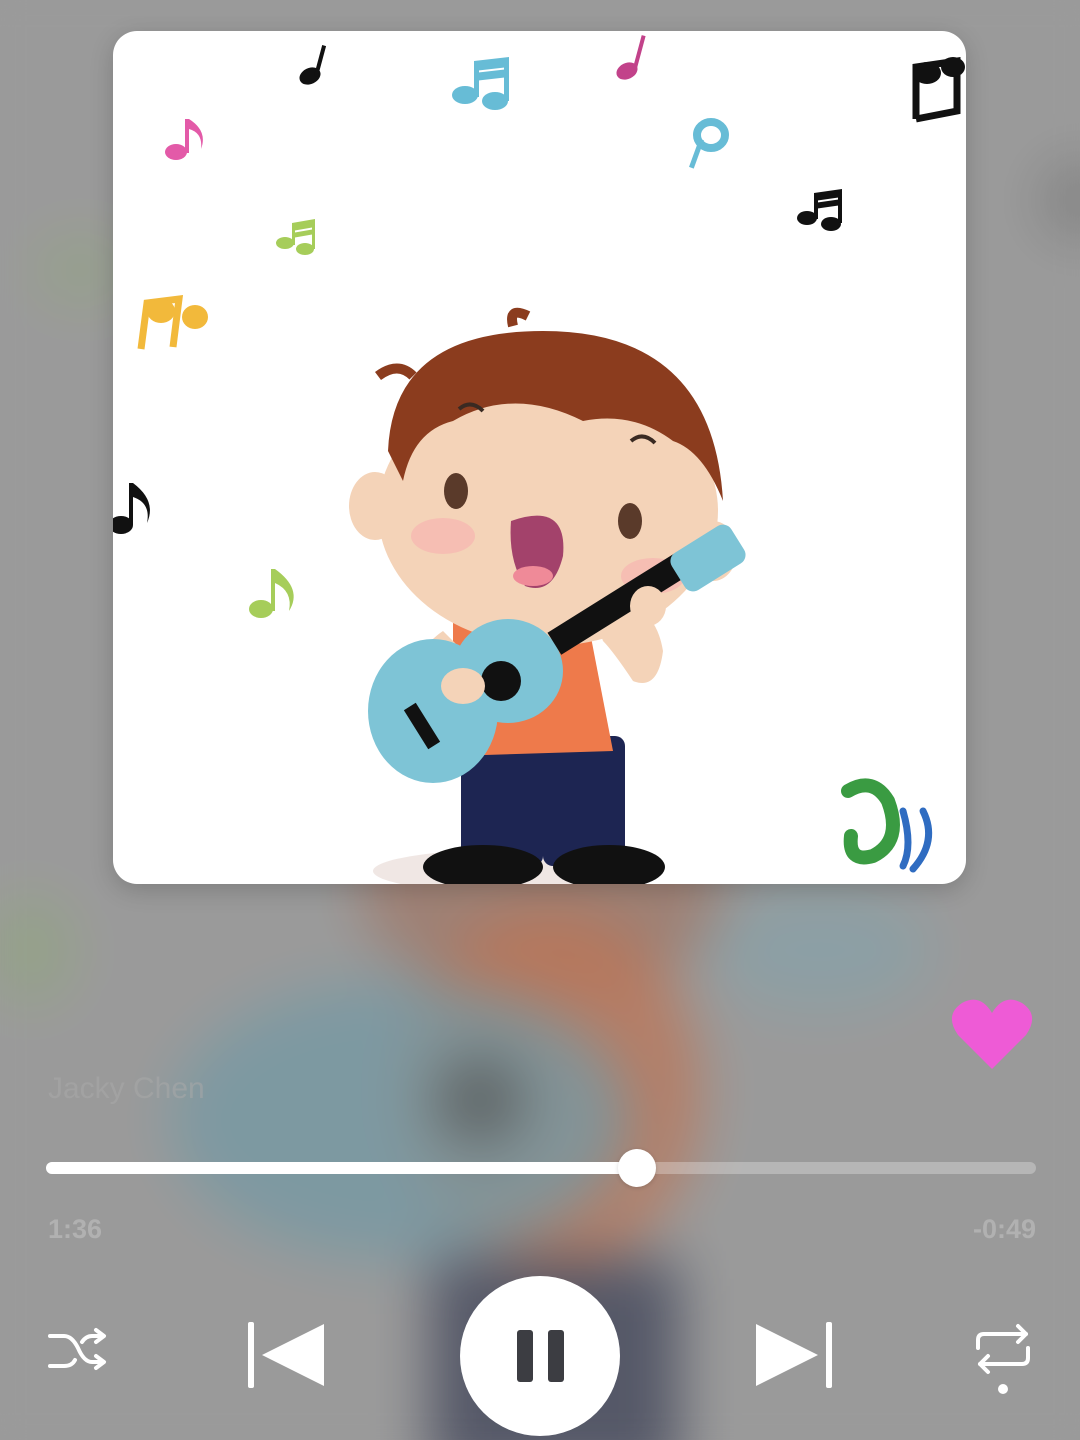 The height and width of the screenshot is (1440, 1080). I want to click on pause-icon, so click(540, 1356).